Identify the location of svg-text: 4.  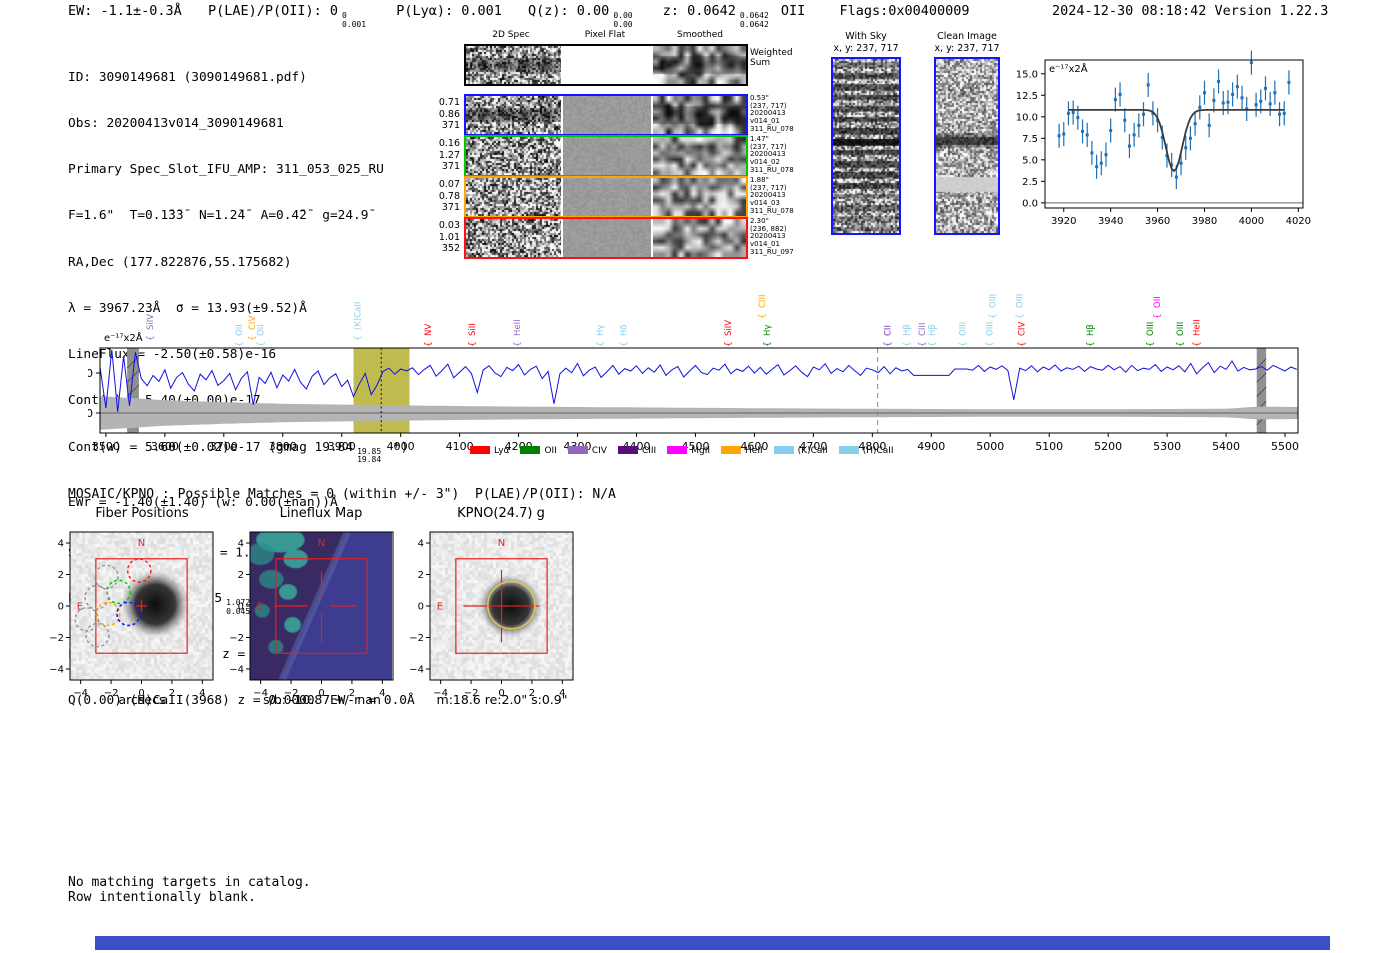
(421, 544).